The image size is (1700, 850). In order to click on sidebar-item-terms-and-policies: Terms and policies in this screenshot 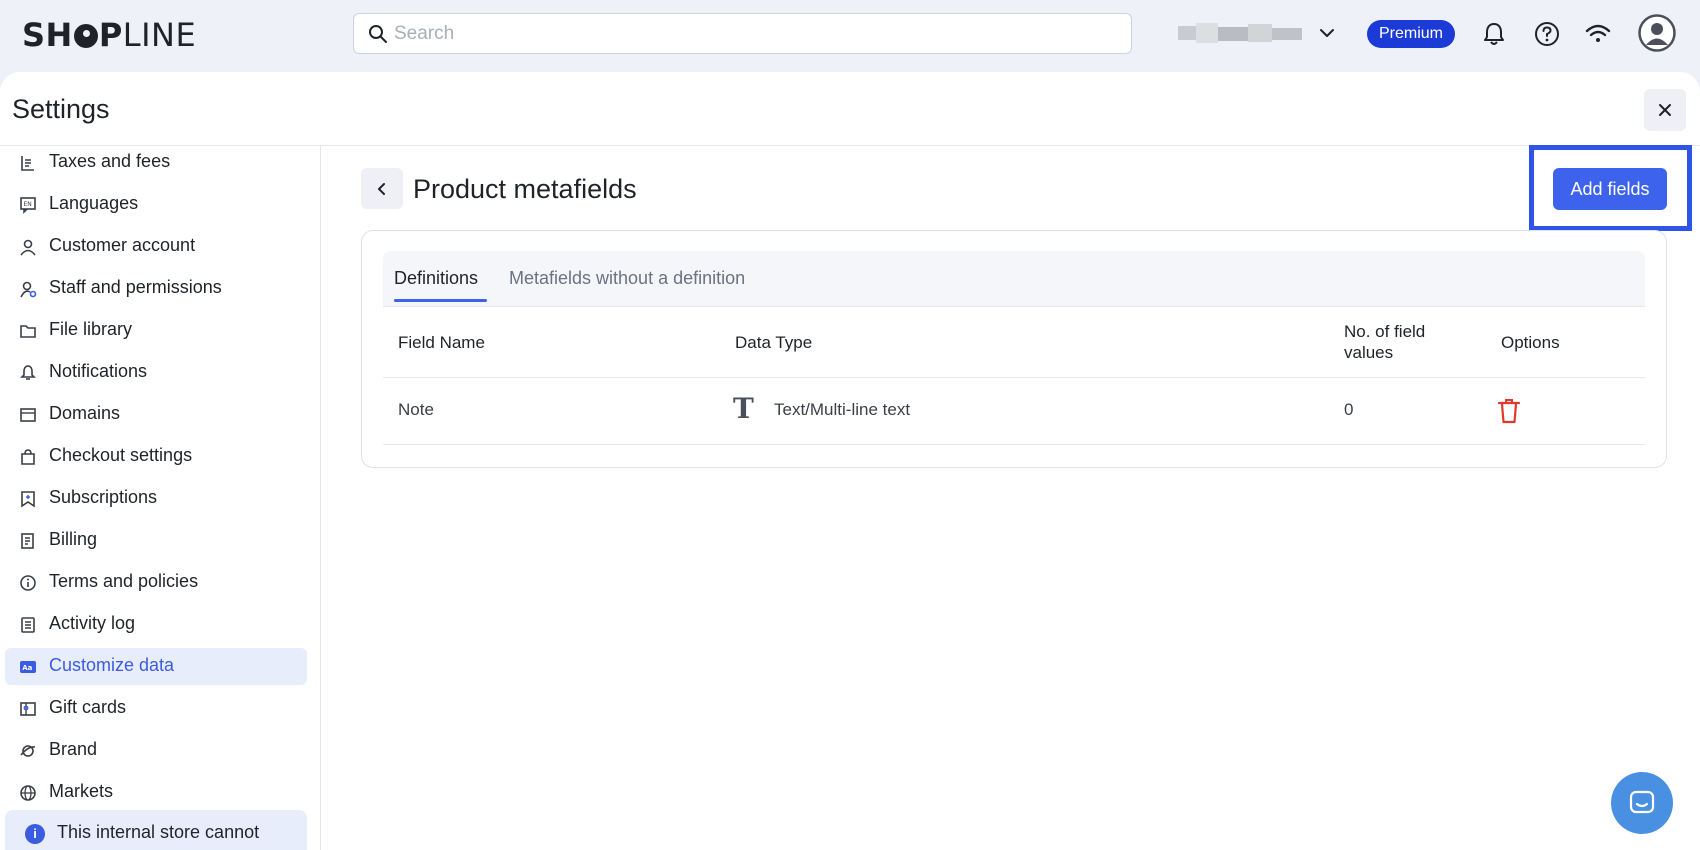, I will do `click(156, 582)`.